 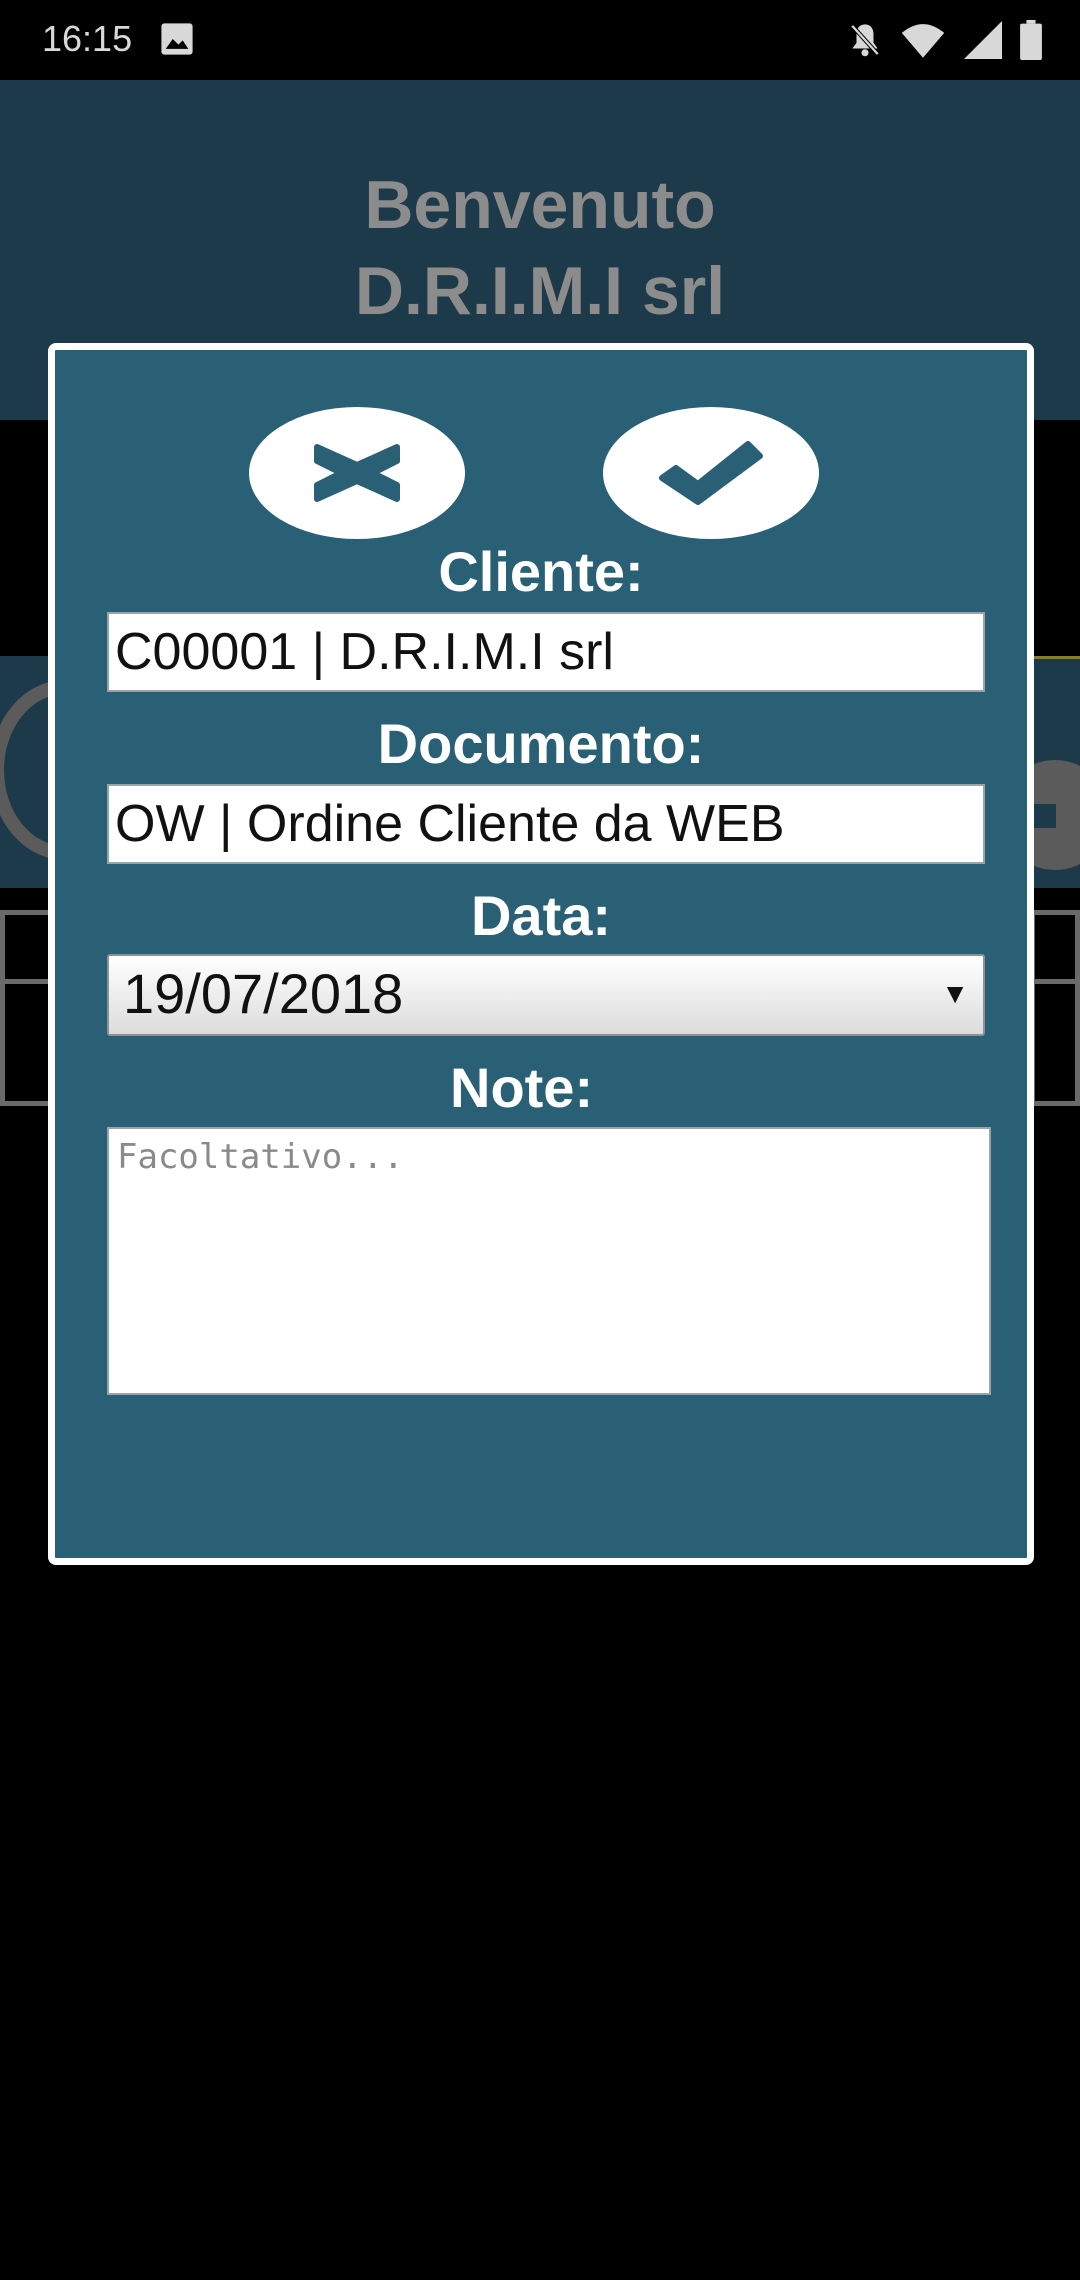 What do you see at coordinates (923, 41) in the screenshot?
I see `wifi-icon` at bounding box center [923, 41].